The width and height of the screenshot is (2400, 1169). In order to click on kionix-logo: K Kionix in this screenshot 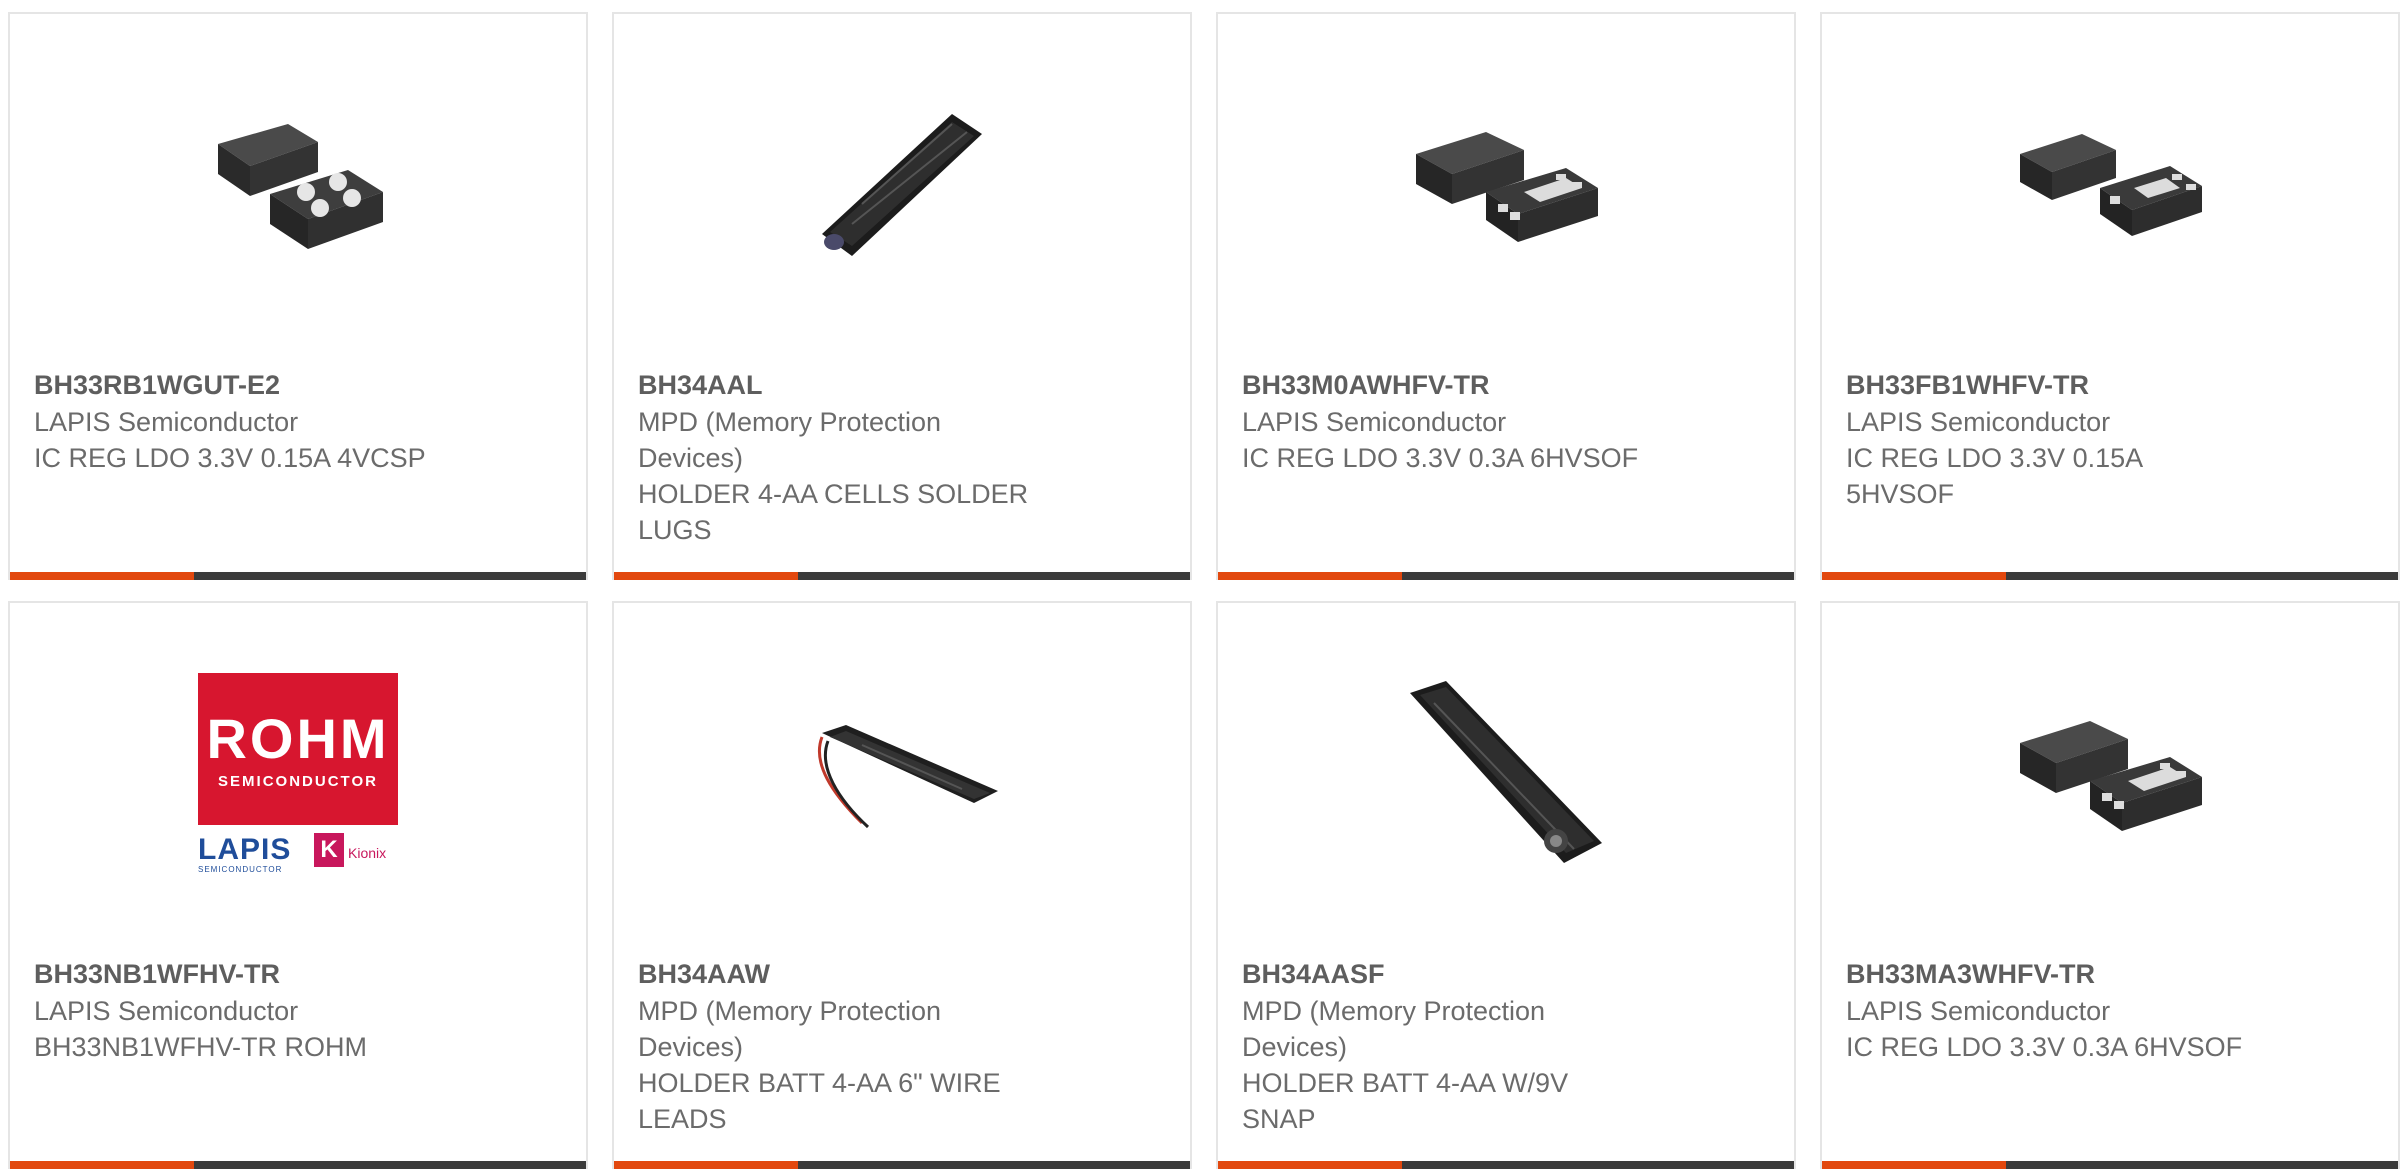, I will do `click(354, 850)`.